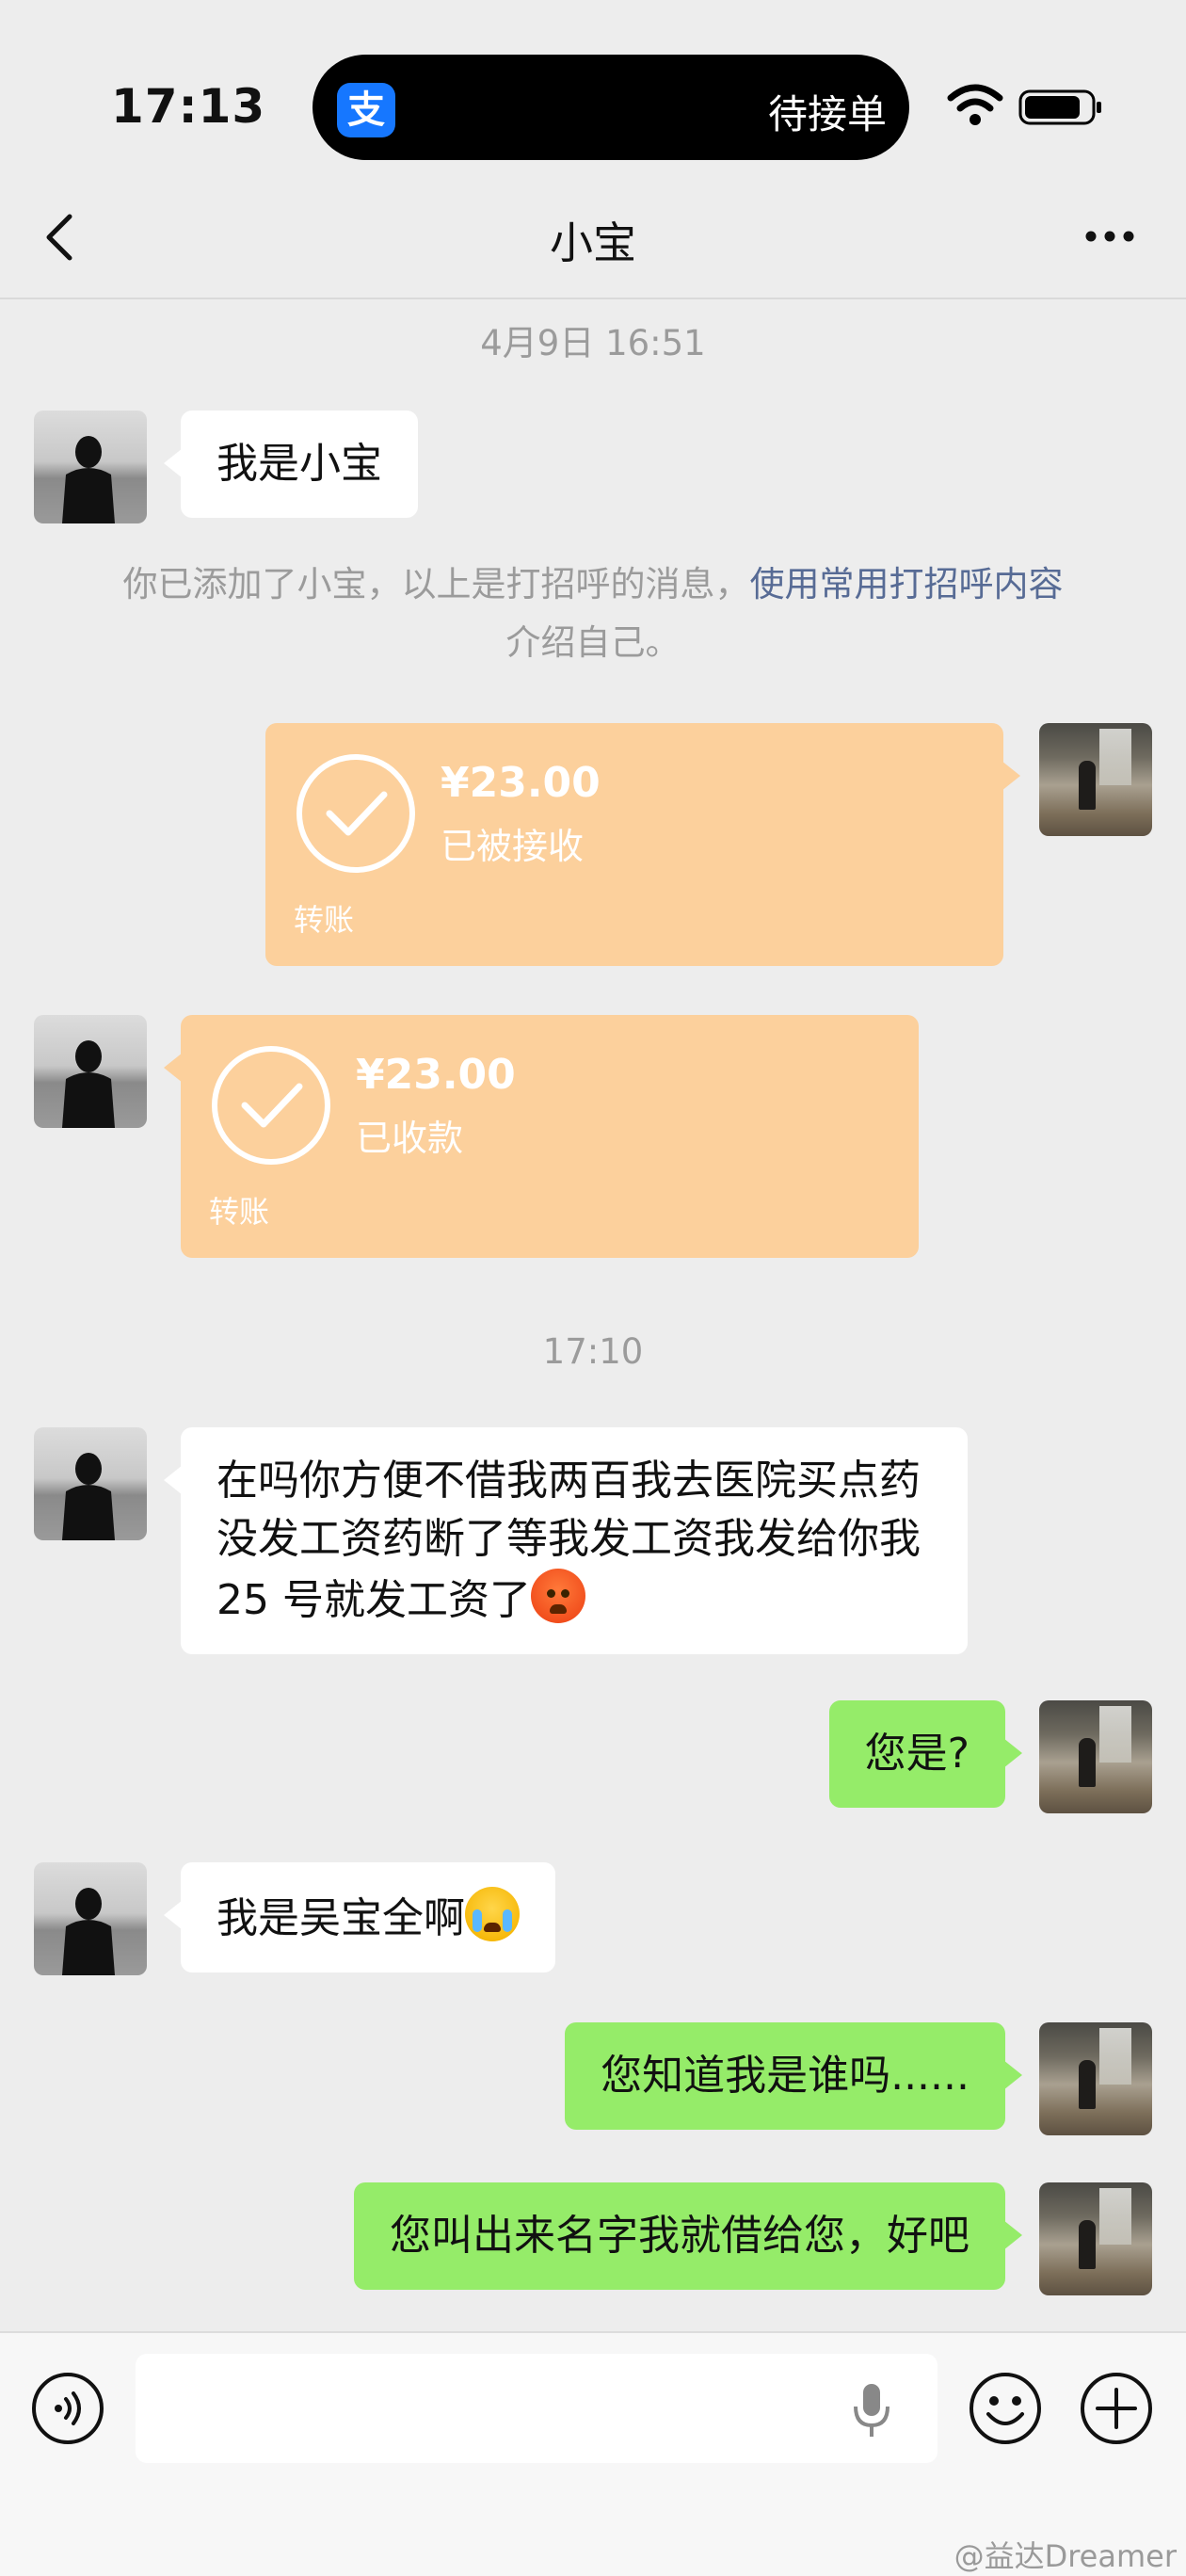 The width and height of the screenshot is (1186, 2576). I want to click on system-note-text-end: 介绍自己。, so click(593, 642).